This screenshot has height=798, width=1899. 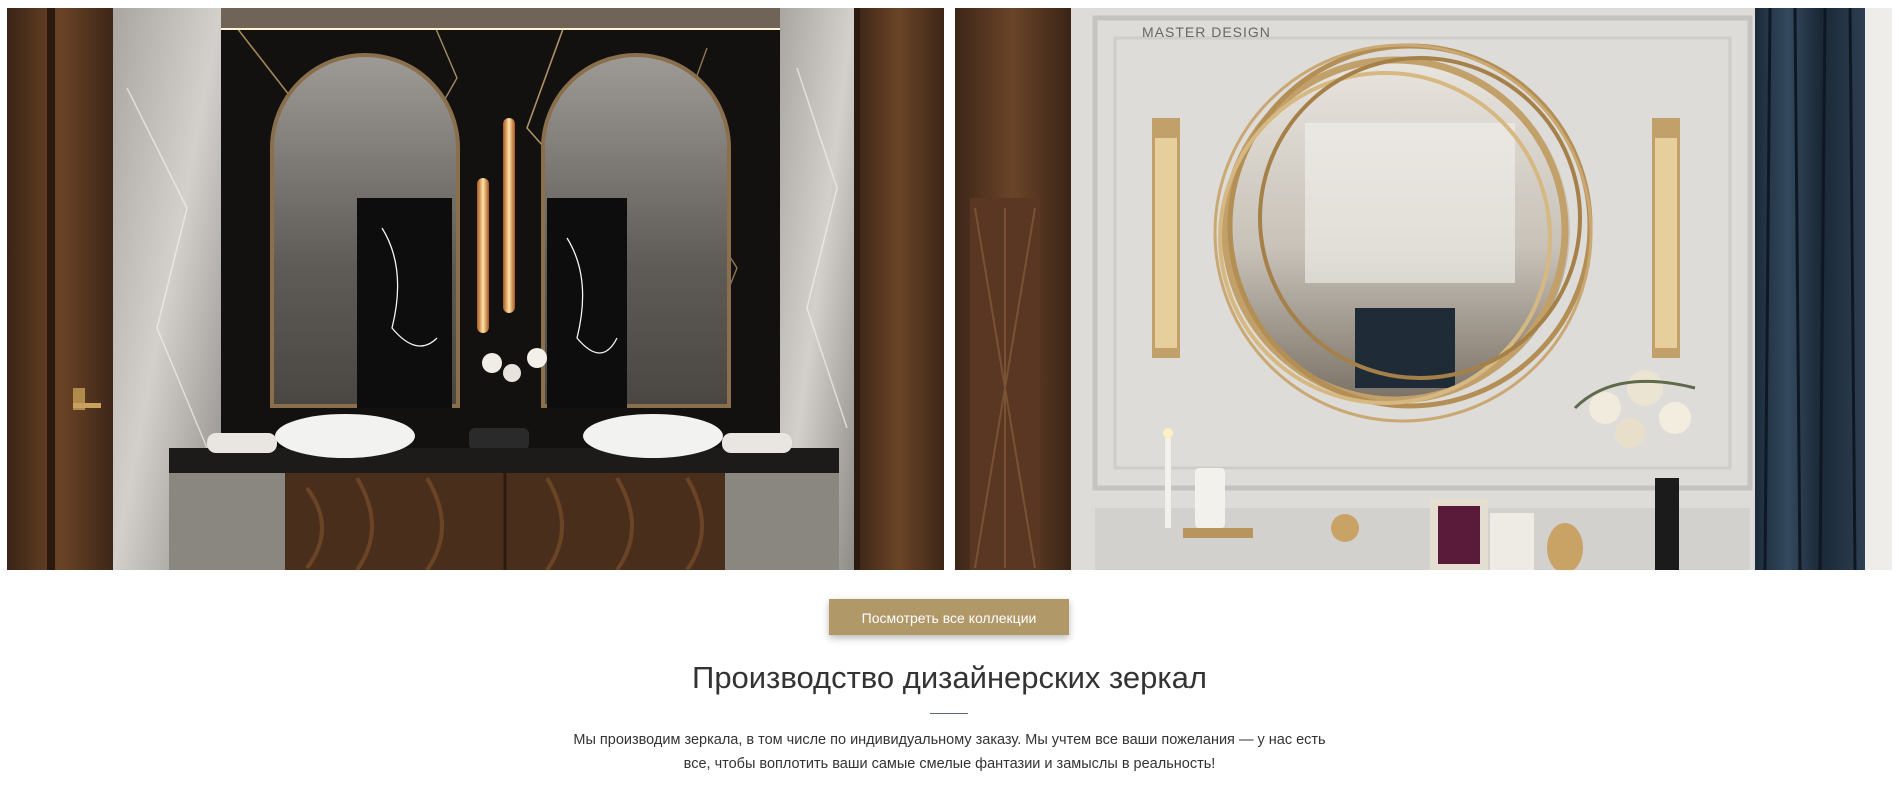 What do you see at coordinates (949, 677) in the screenshot?
I see `section-title: Производство дизайнерских зеркал` at bounding box center [949, 677].